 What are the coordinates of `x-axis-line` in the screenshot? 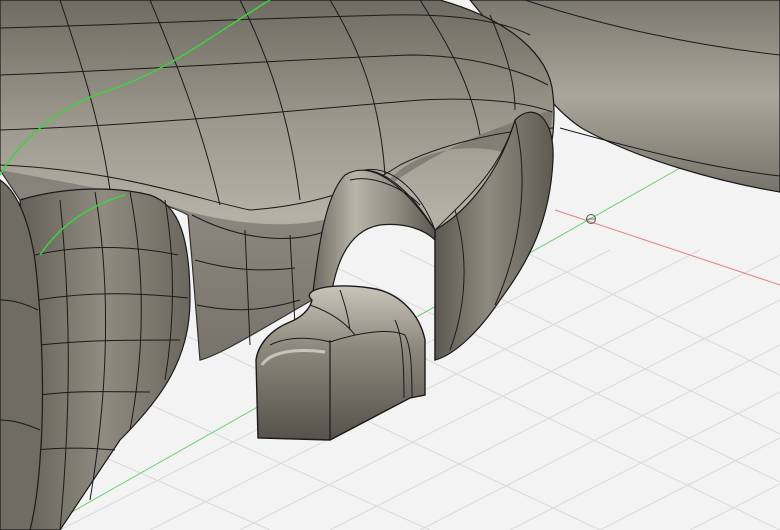 It's located at (667, 247).